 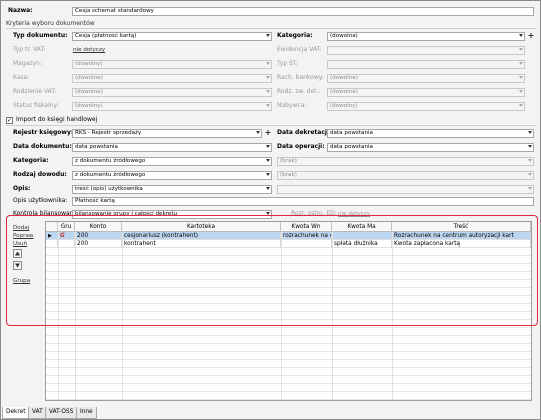 What do you see at coordinates (292, 105) in the screenshot?
I see `buyer-label: Nabywca:` at bounding box center [292, 105].